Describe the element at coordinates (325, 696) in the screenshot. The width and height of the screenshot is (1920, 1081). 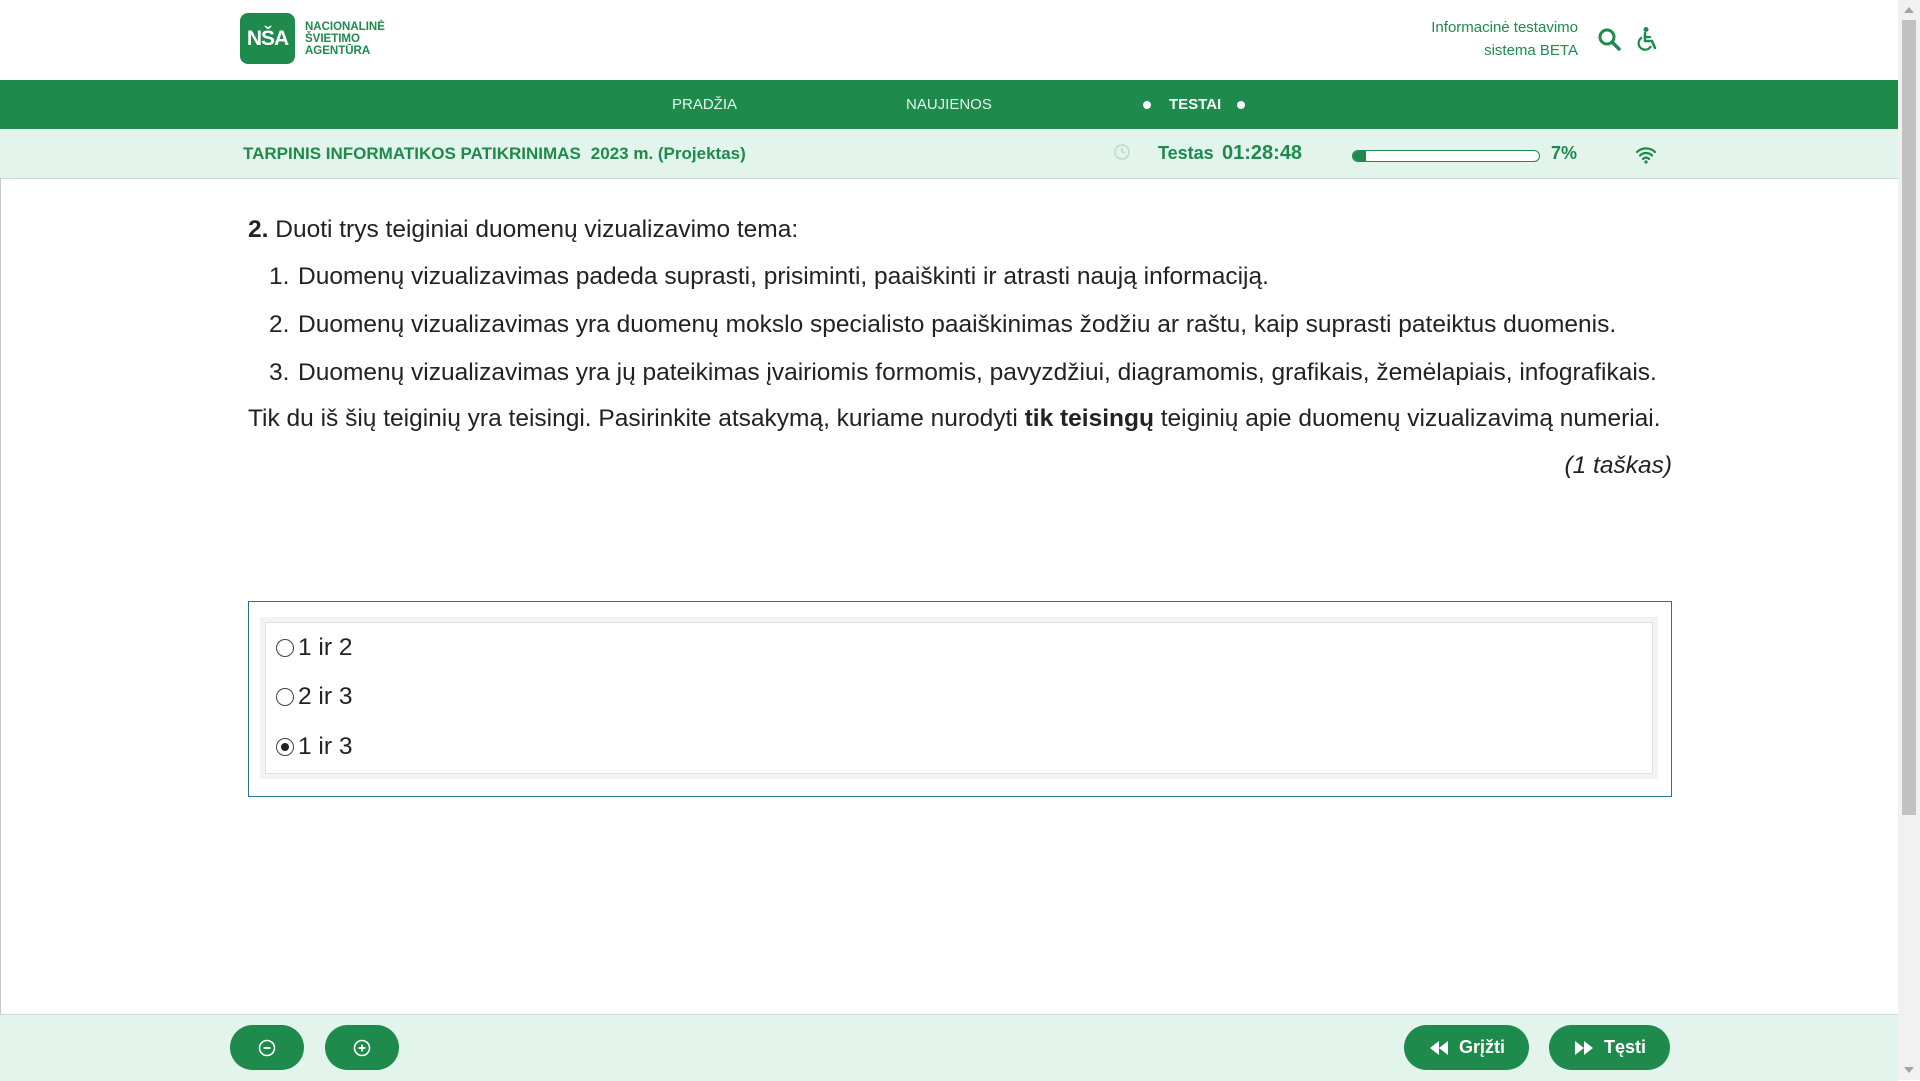
I see `answer-label: 2 ir 3` at that location.